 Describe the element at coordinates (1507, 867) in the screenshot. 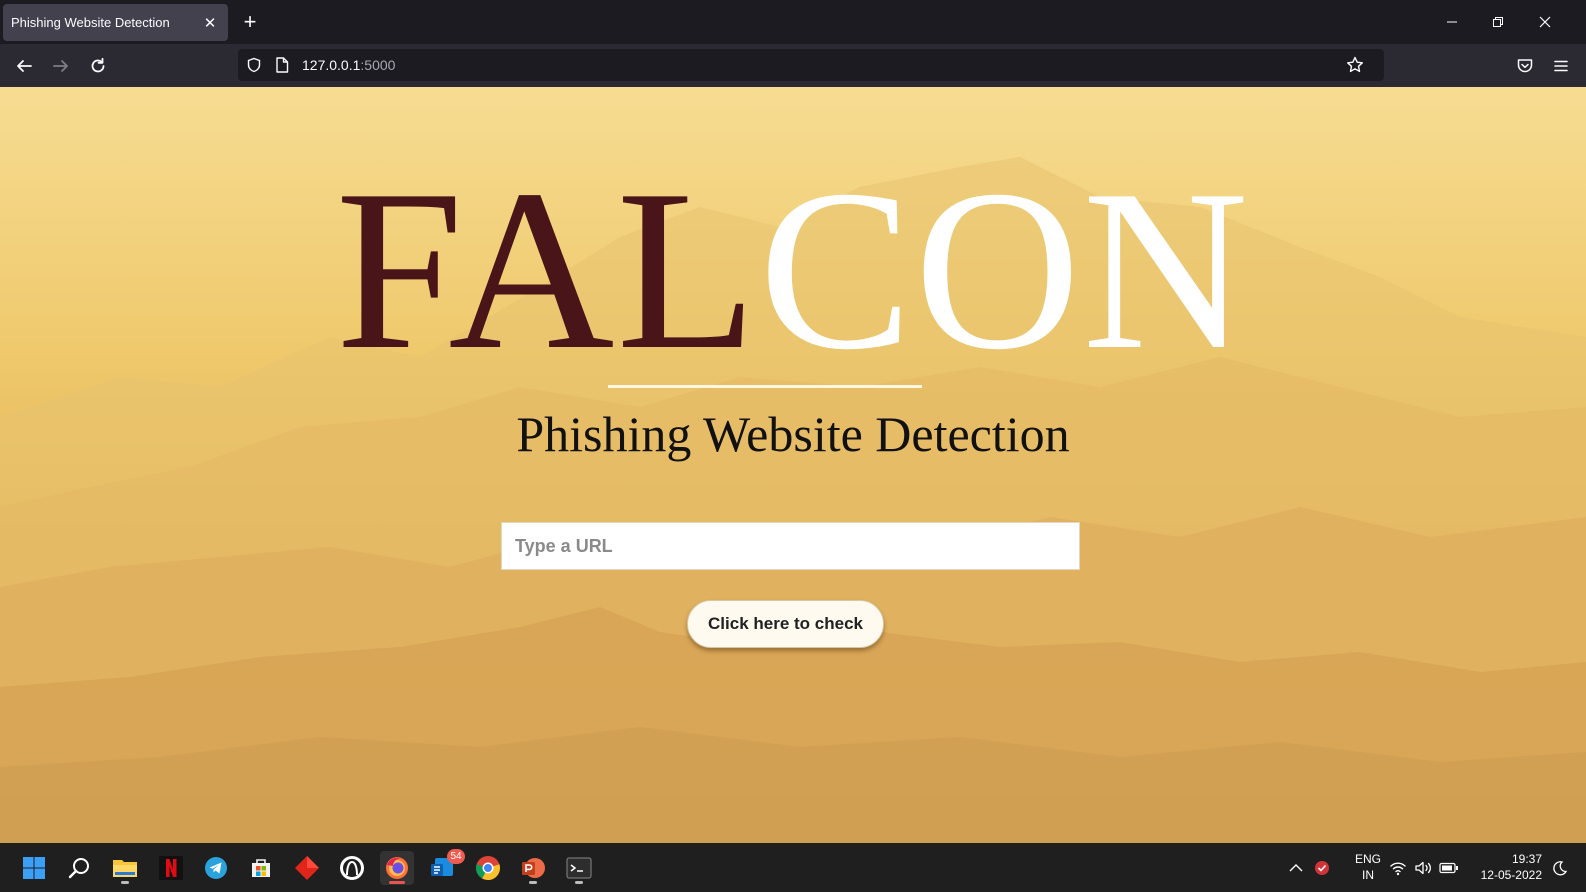

I see `taskbar-clock: 19:37 12-05-2022` at that location.